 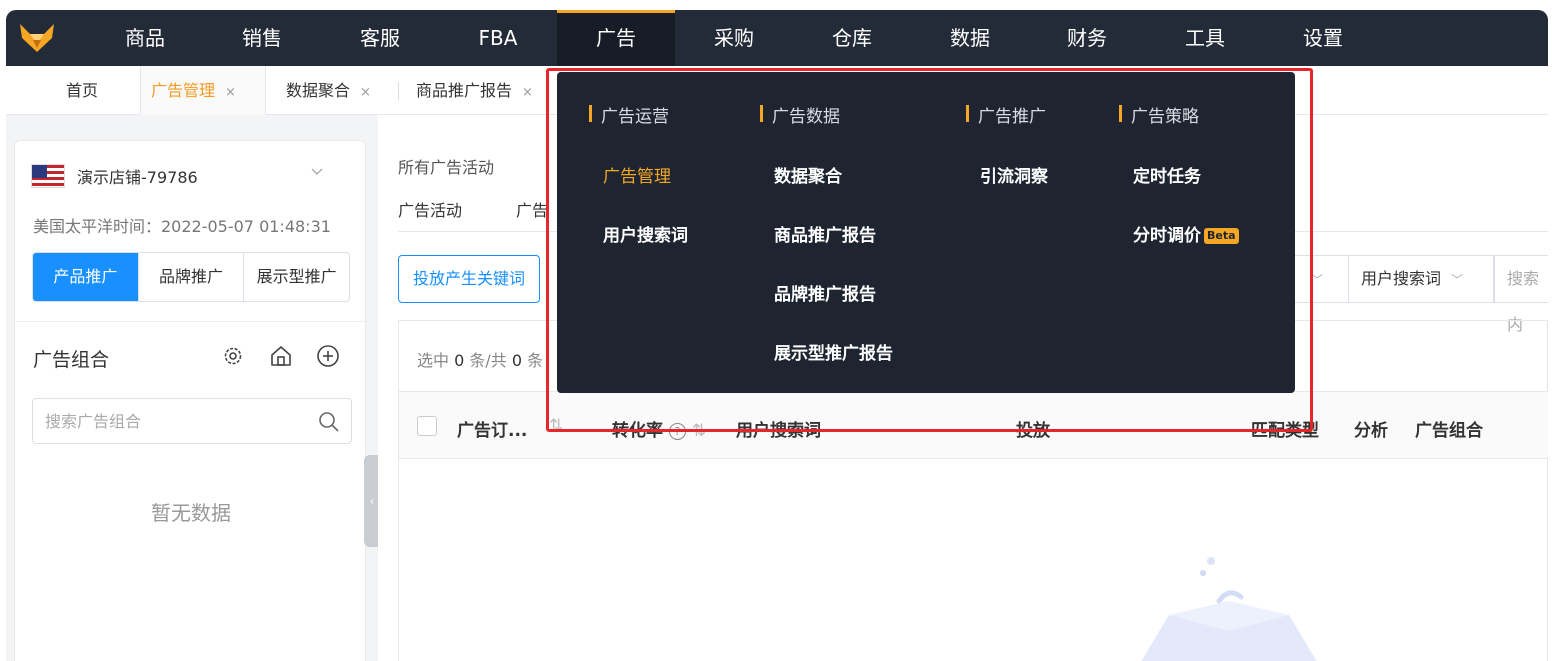 What do you see at coordinates (137, 177) in the screenshot?
I see `store-name: 演示店铺-79786` at bounding box center [137, 177].